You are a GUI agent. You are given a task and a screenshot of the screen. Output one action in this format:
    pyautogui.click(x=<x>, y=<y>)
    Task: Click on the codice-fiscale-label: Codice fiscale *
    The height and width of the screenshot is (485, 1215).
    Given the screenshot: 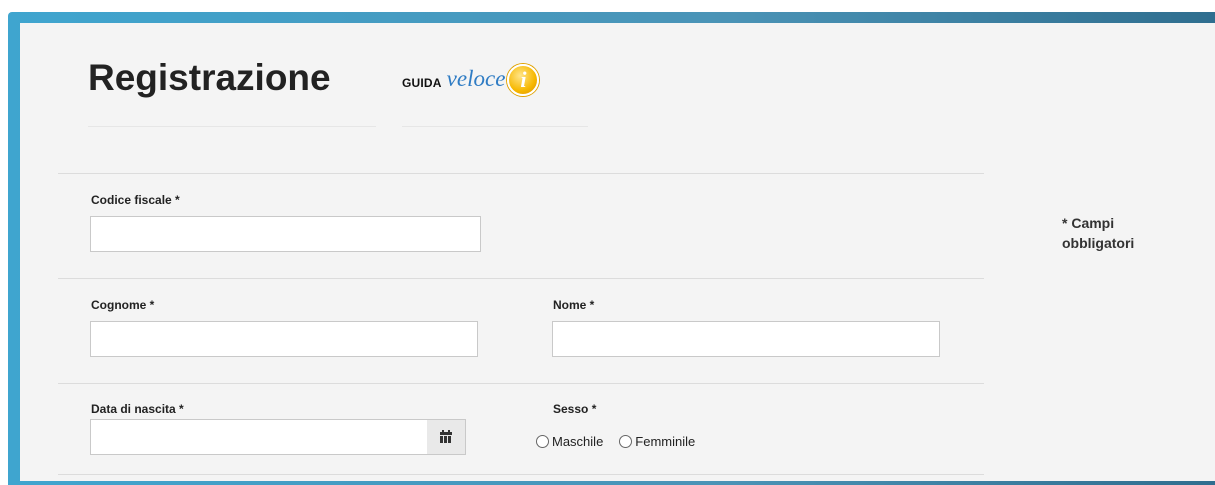 What is the action you would take?
    pyautogui.click(x=135, y=200)
    